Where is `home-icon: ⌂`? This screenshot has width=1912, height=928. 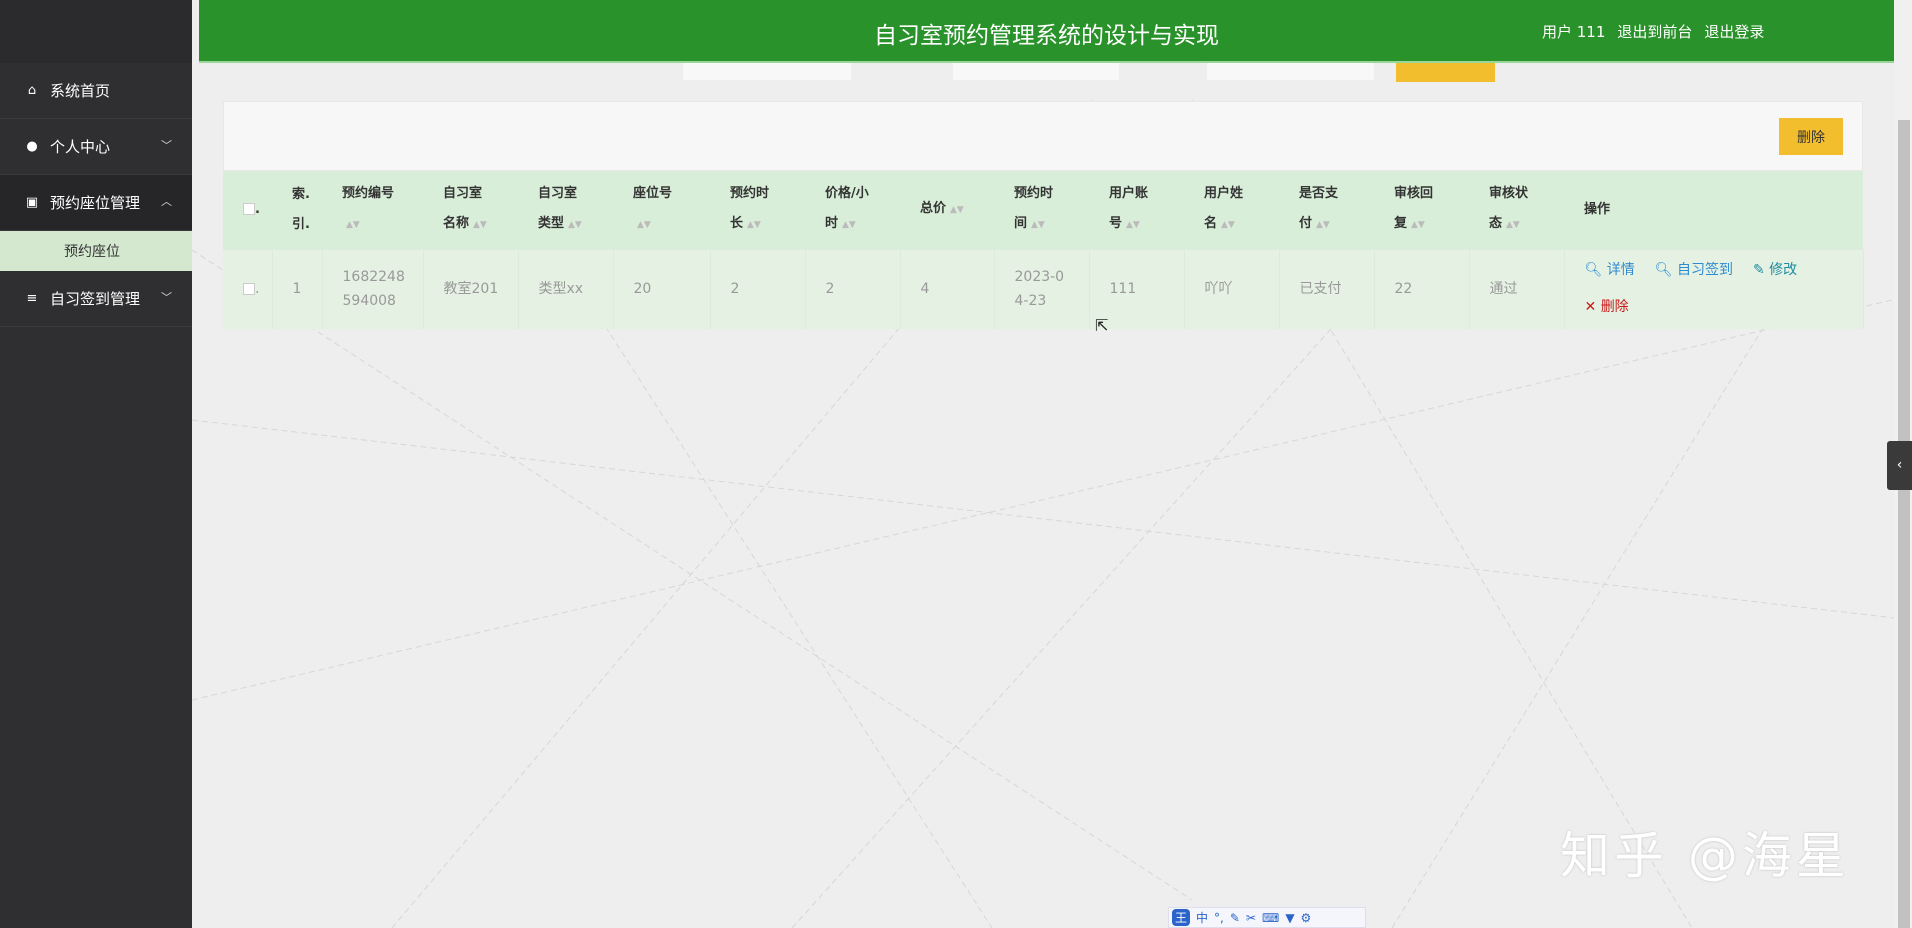
home-icon: ⌂ is located at coordinates (32, 90).